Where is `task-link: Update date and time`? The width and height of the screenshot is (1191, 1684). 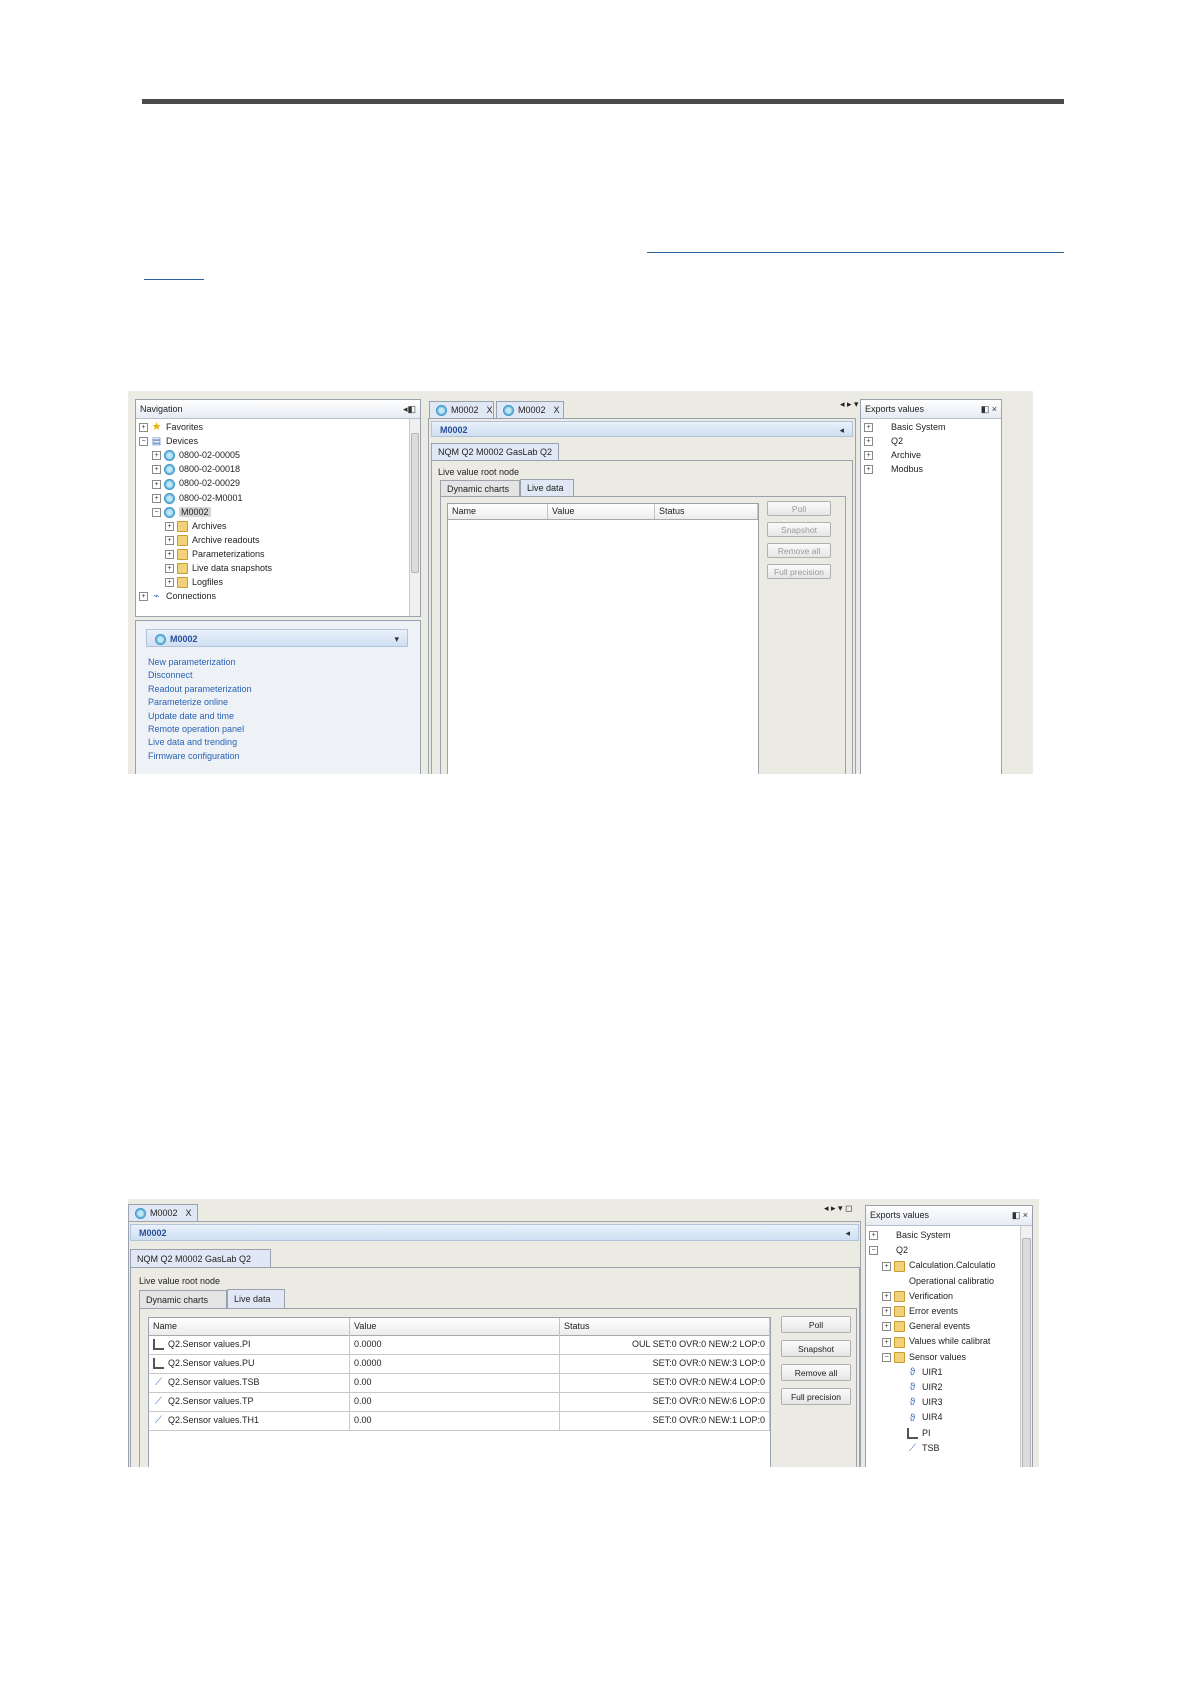 task-link: Update date and time is located at coordinates (191, 716).